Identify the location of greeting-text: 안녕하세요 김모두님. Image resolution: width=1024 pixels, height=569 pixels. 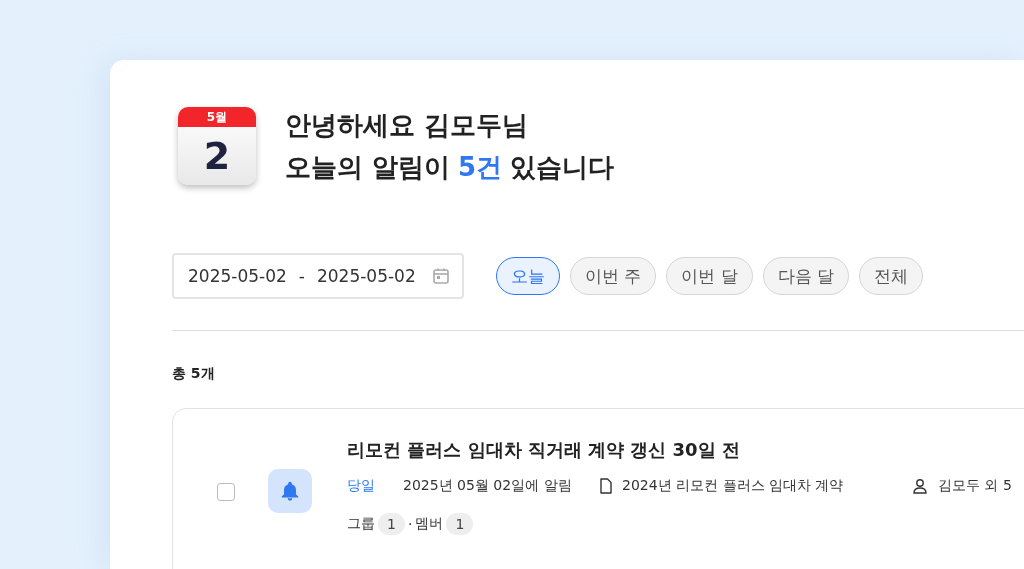
(407, 125).